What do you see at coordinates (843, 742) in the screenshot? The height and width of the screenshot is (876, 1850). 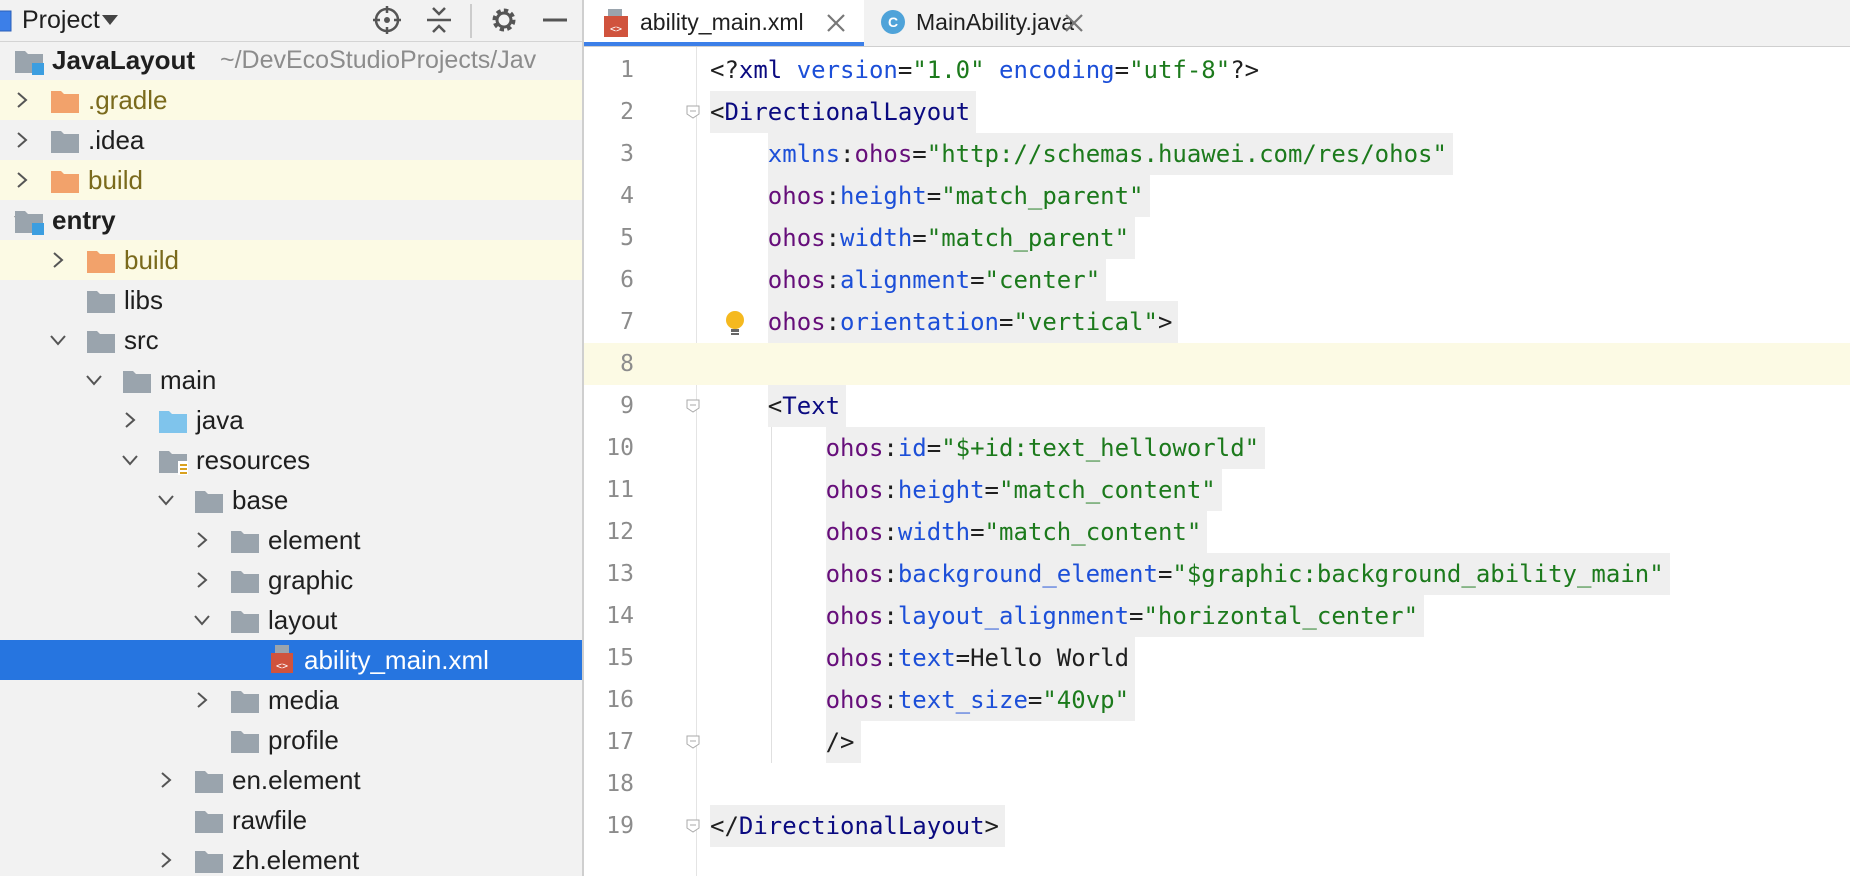 I see `code-line: />` at bounding box center [843, 742].